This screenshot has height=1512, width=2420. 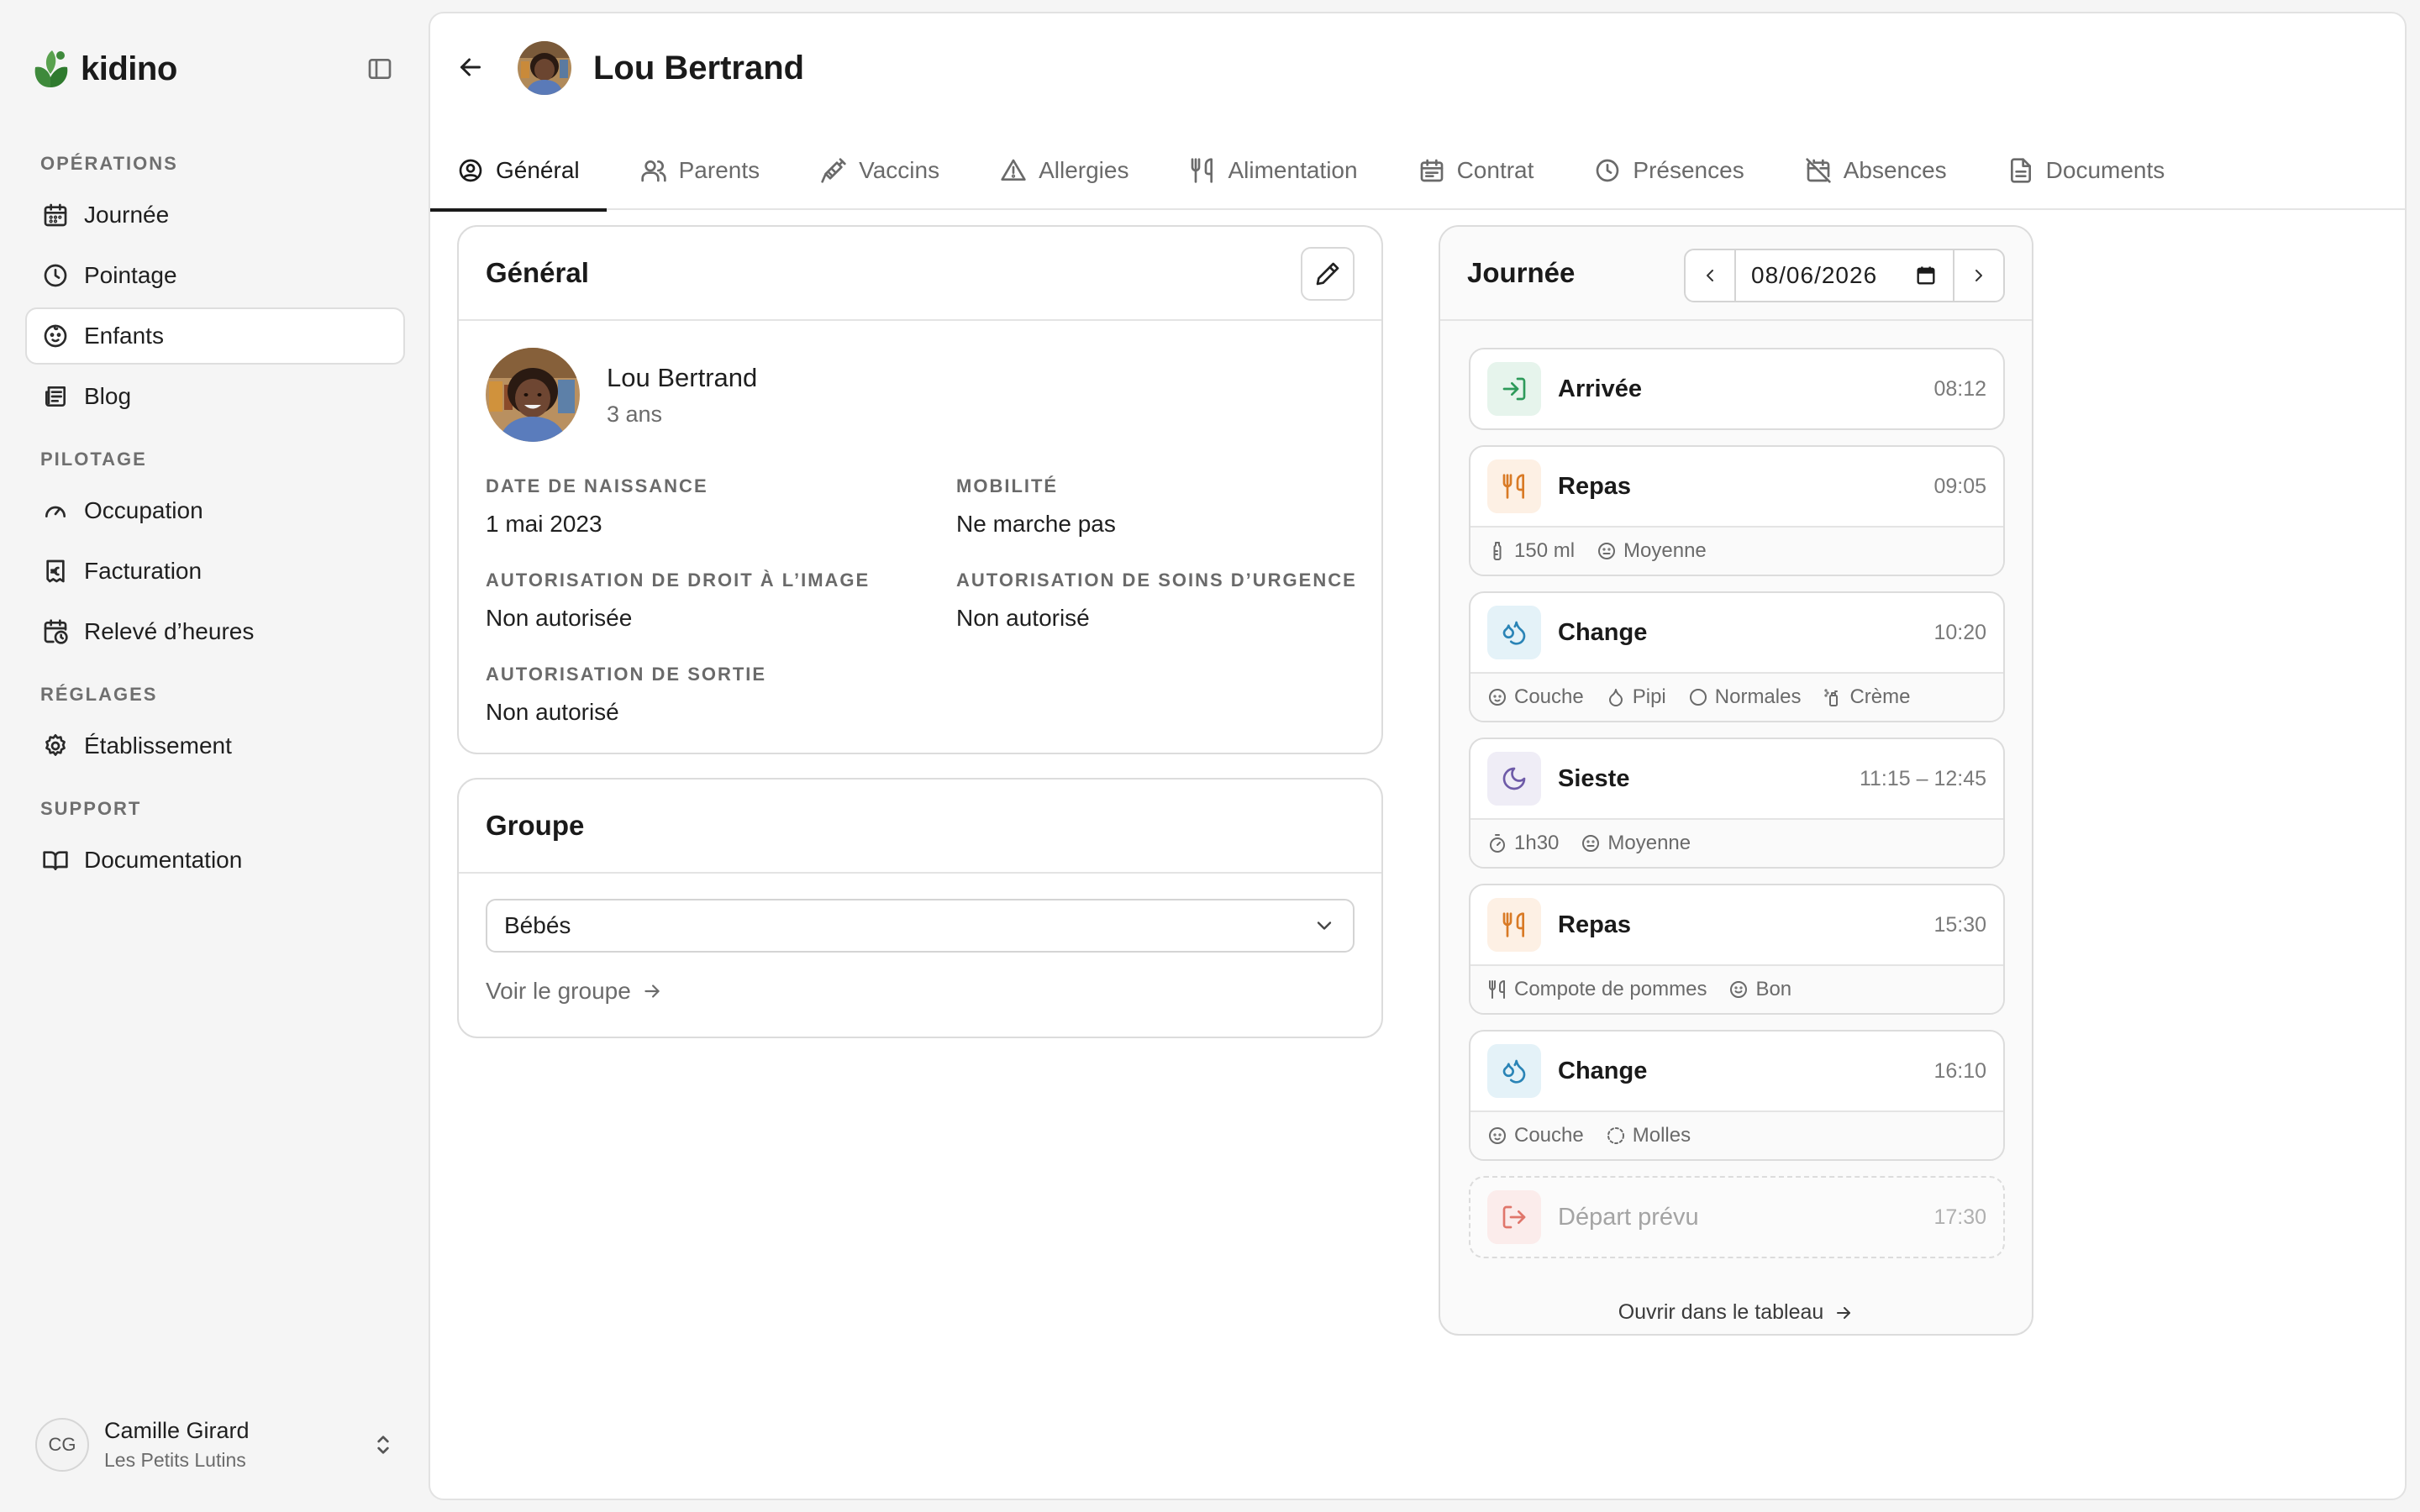 I want to click on edit-button, so click(x=1328, y=274).